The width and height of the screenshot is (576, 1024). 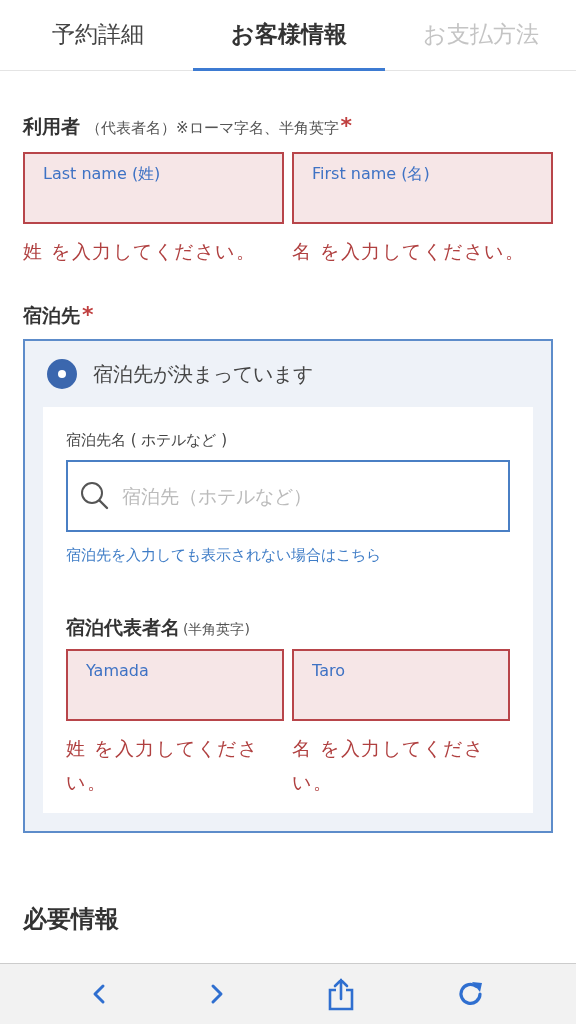 I want to click on field-label: 宿泊先名 ( ホテルなど ), so click(x=147, y=440).